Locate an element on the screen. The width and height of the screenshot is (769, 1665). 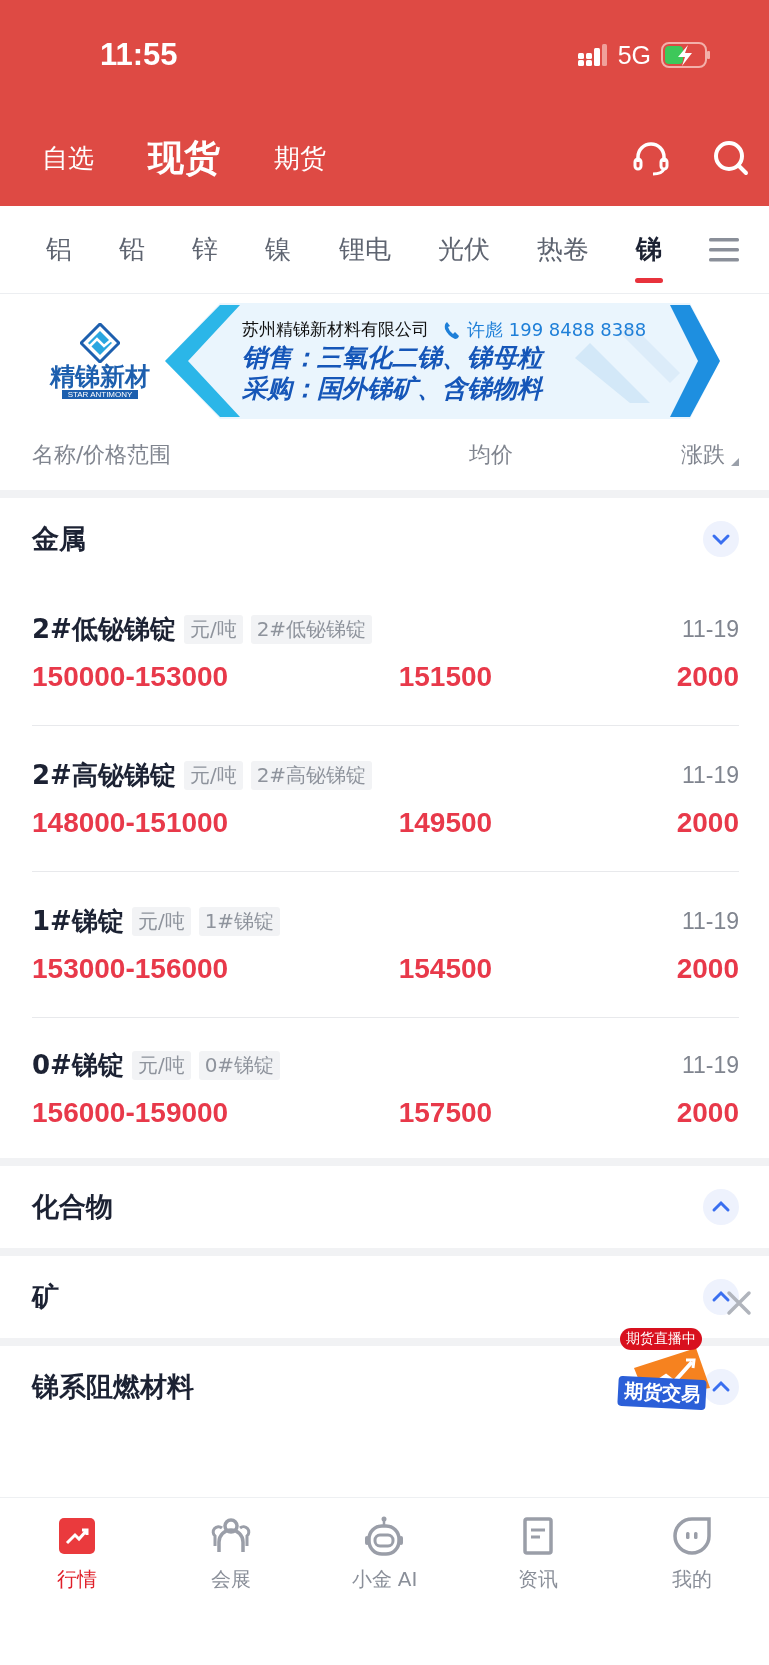
price-range: 148000-151000 is located at coordinates (131, 823).